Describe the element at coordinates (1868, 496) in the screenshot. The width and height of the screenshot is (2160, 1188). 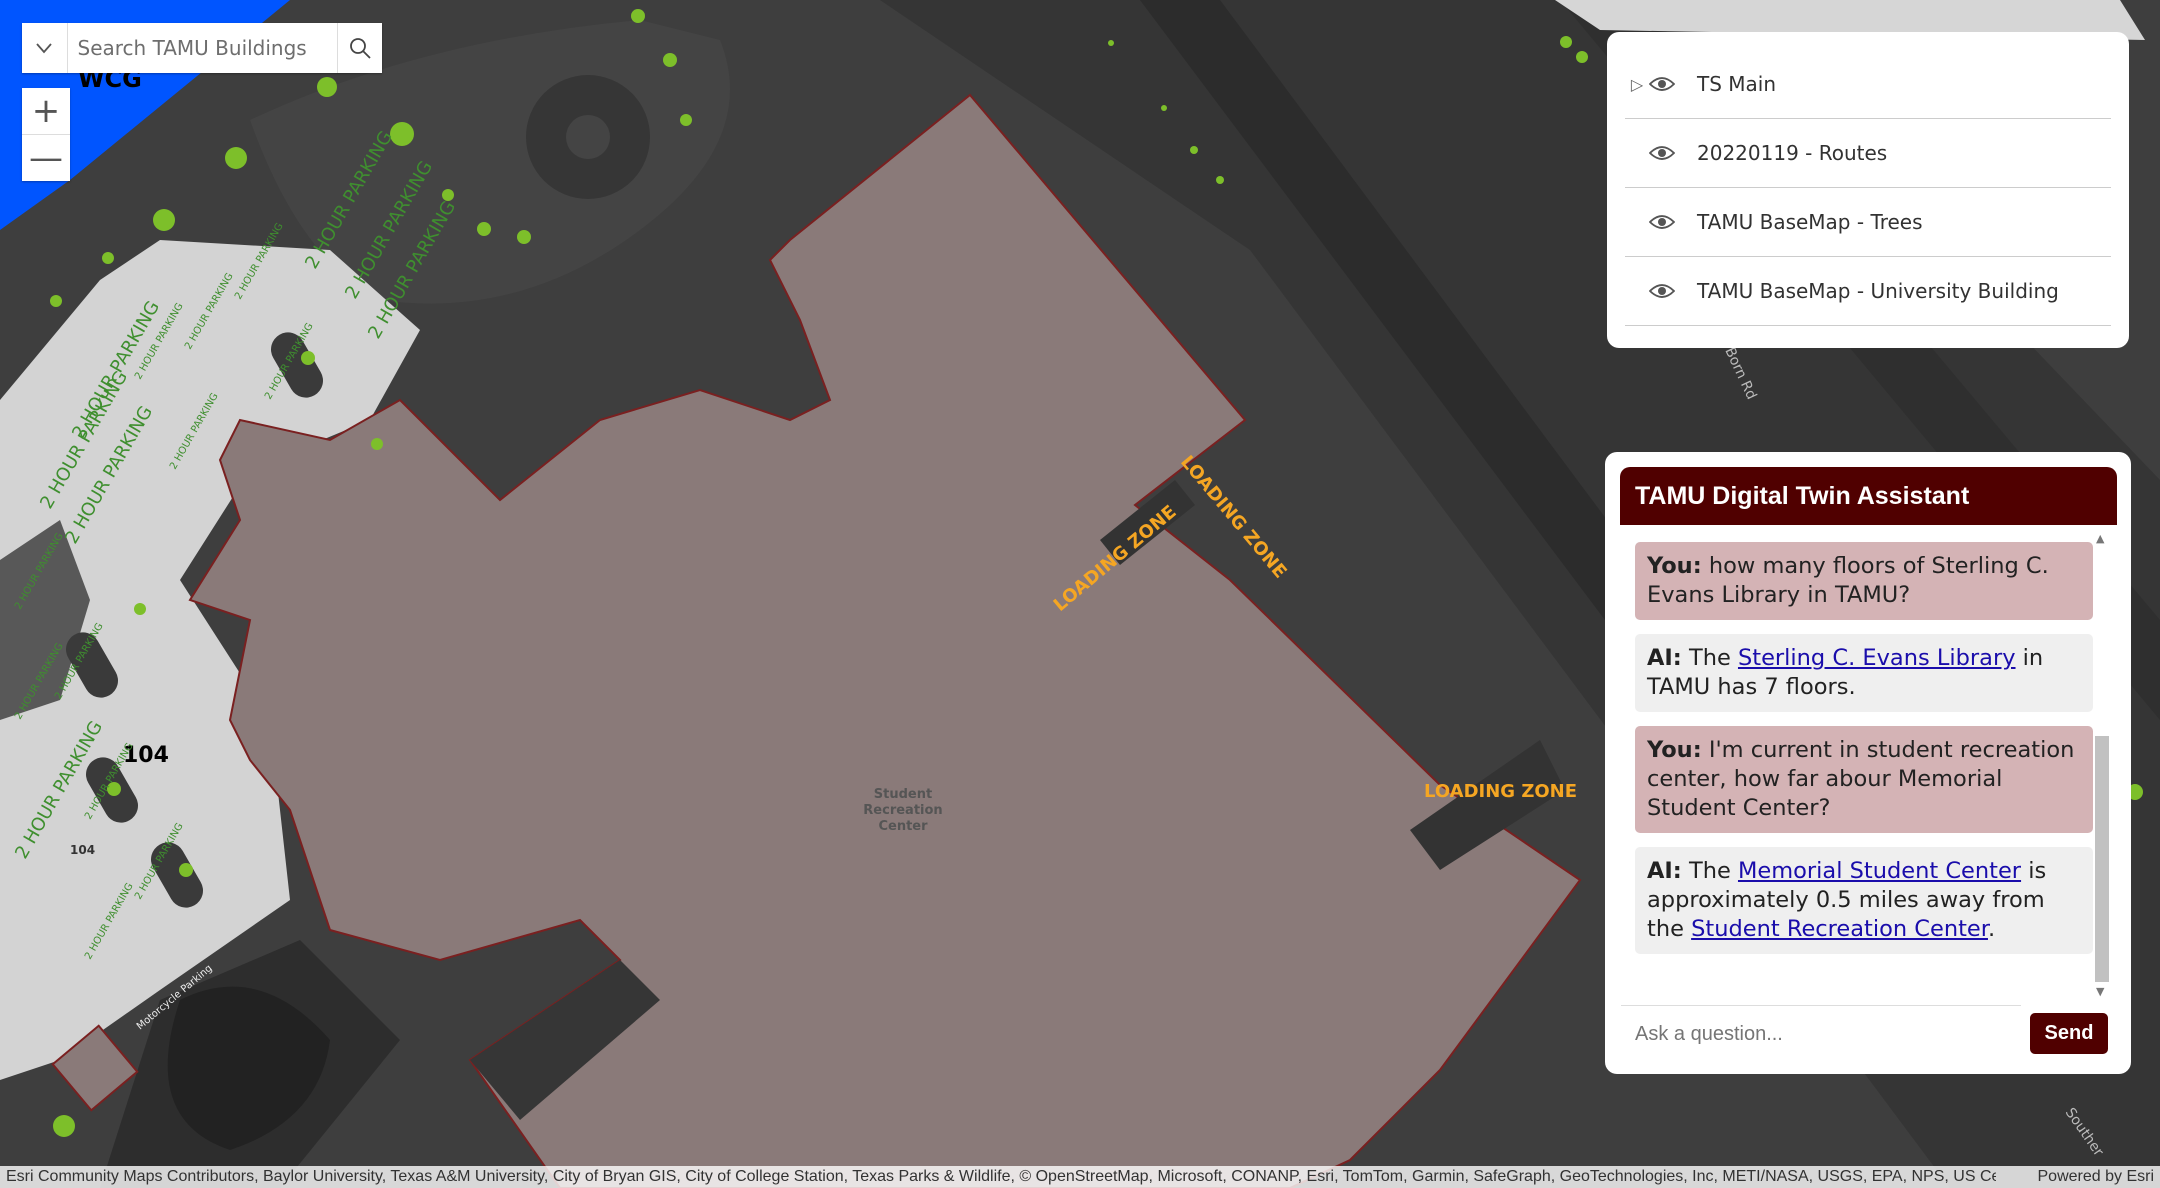
I see `chat-title: TAMU Digital Twin Assistant` at that location.